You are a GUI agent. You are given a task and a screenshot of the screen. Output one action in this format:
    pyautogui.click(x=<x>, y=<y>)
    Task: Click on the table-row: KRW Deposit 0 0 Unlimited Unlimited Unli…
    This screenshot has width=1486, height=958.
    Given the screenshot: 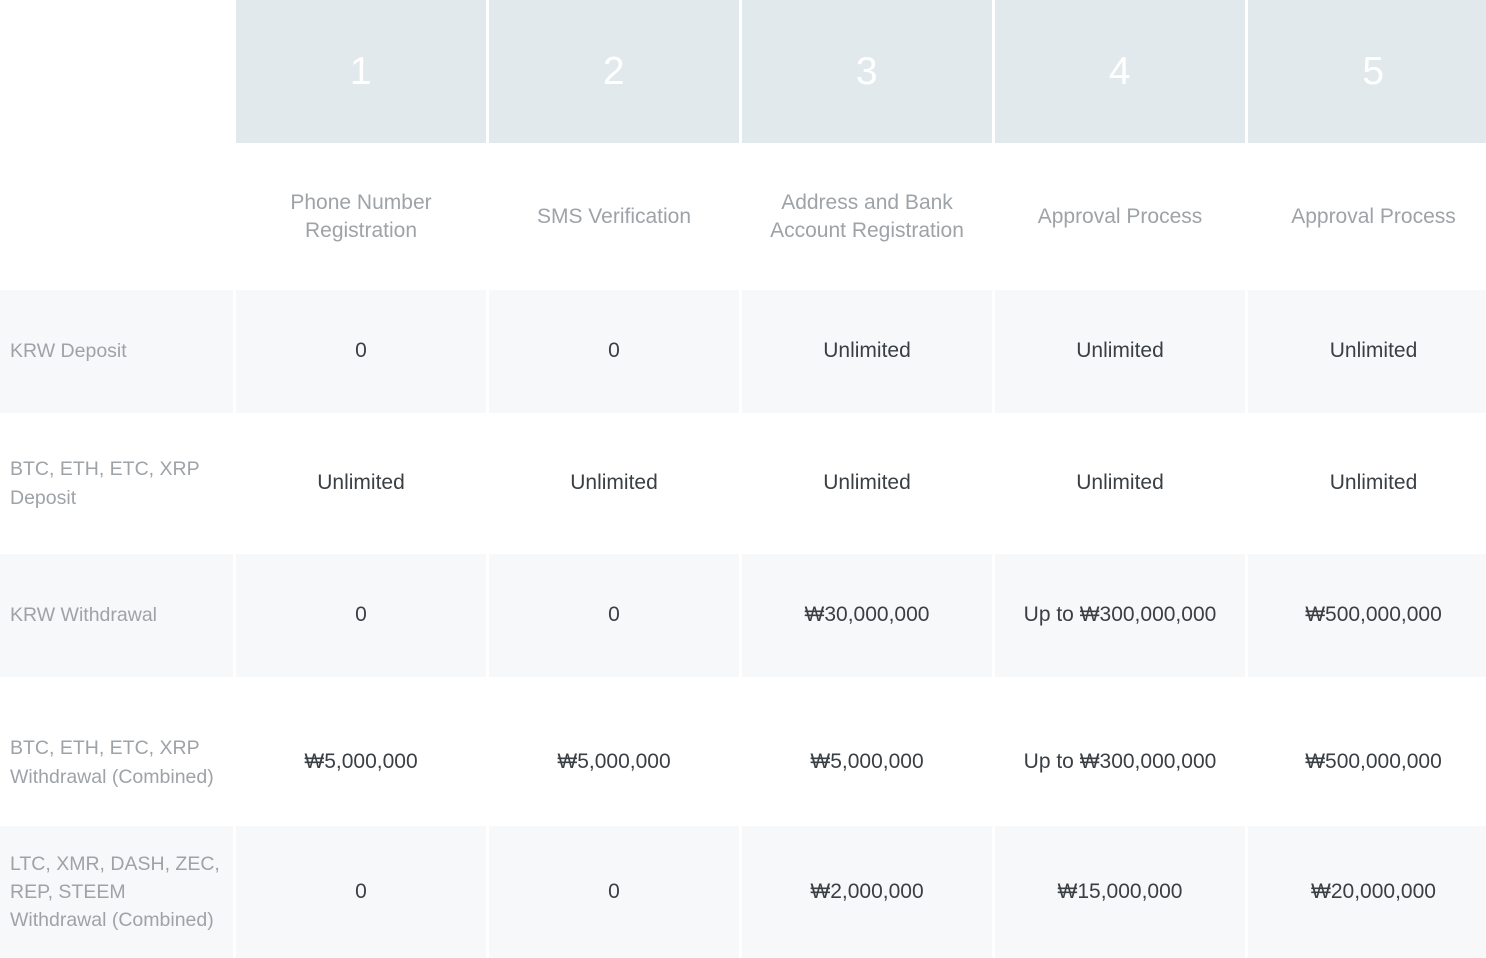 What is the action you would take?
    pyautogui.click(x=743, y=351)
    